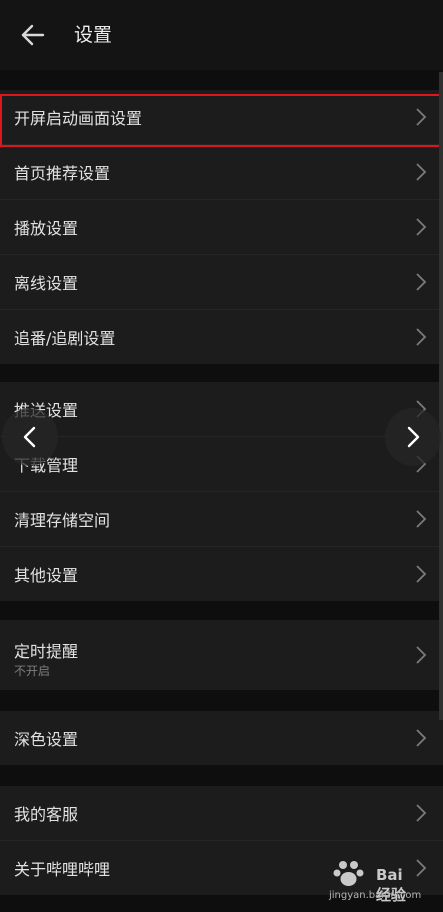 The image size is (443, 912). I want to click on row-timed-reminder: 定时提醒 不开启, so click(221, 655).